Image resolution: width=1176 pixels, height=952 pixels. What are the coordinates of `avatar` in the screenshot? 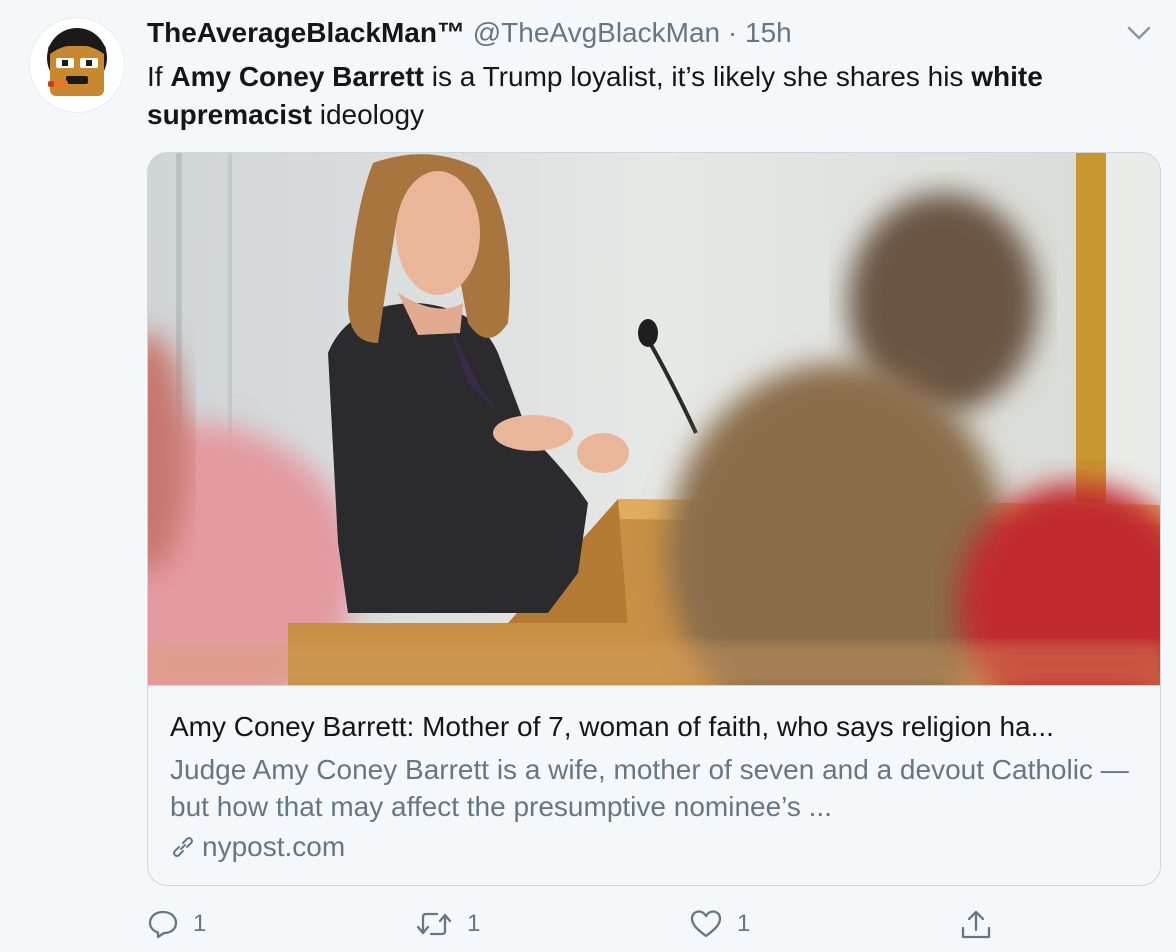 It's located at (77, 65).